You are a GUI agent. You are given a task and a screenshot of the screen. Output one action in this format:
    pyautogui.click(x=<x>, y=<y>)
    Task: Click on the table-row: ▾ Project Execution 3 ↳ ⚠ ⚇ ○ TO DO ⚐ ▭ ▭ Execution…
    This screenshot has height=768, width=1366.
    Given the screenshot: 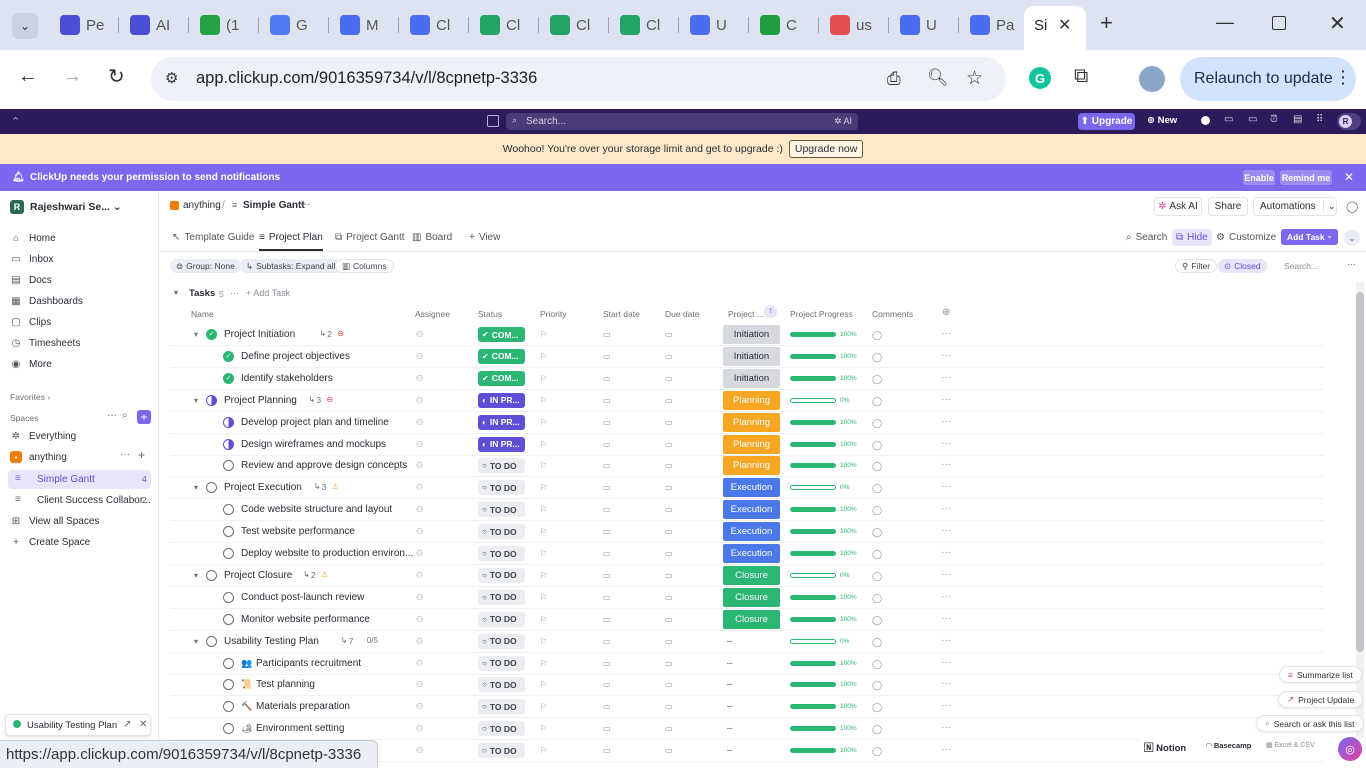 What is the action you would take?
    pyautogui.click(x=747, y=488)
    